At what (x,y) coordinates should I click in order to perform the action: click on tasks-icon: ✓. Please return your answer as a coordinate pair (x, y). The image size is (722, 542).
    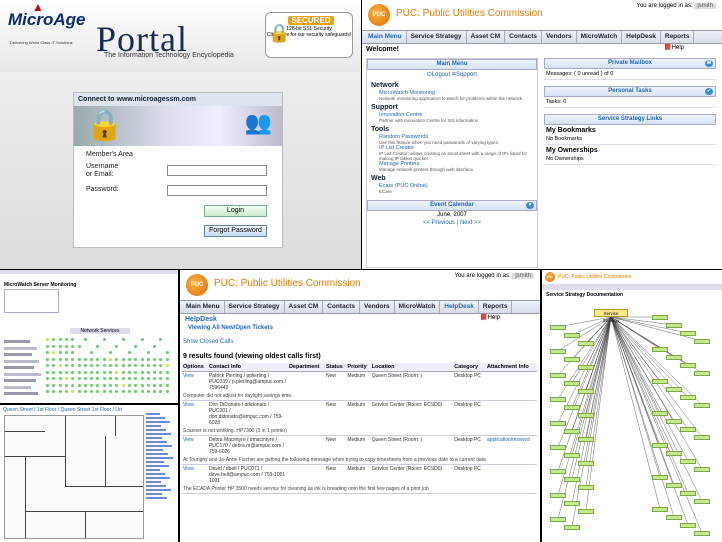
    Looking at the image, I should click on (709, 91).